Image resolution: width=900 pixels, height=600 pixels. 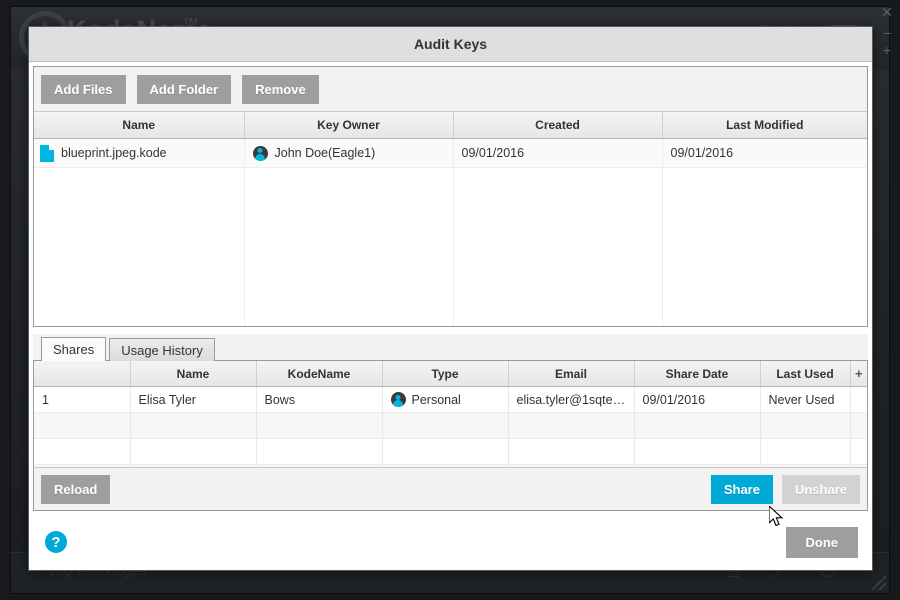 I want to click on shares-cell-type: Personal, so click(x=445, y=399).